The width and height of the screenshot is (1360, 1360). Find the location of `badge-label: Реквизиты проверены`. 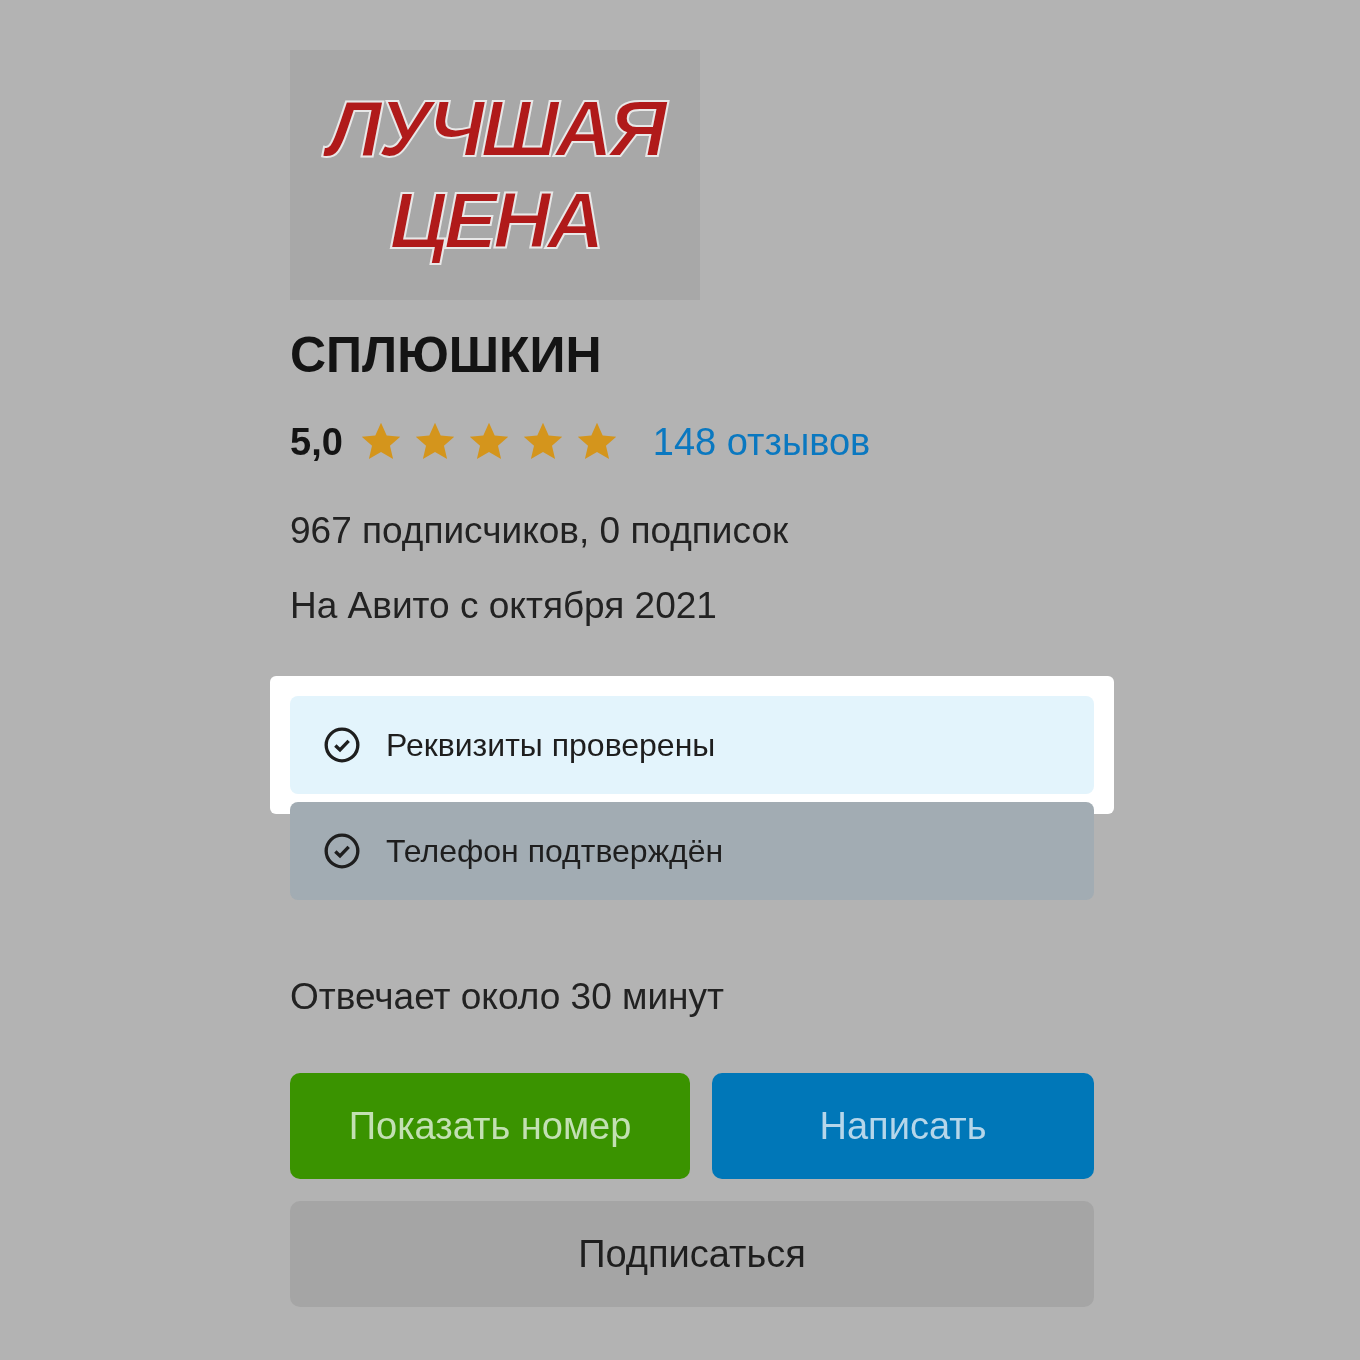

badge-label: Реквизиты проверены is located at coordinates (551, 745).